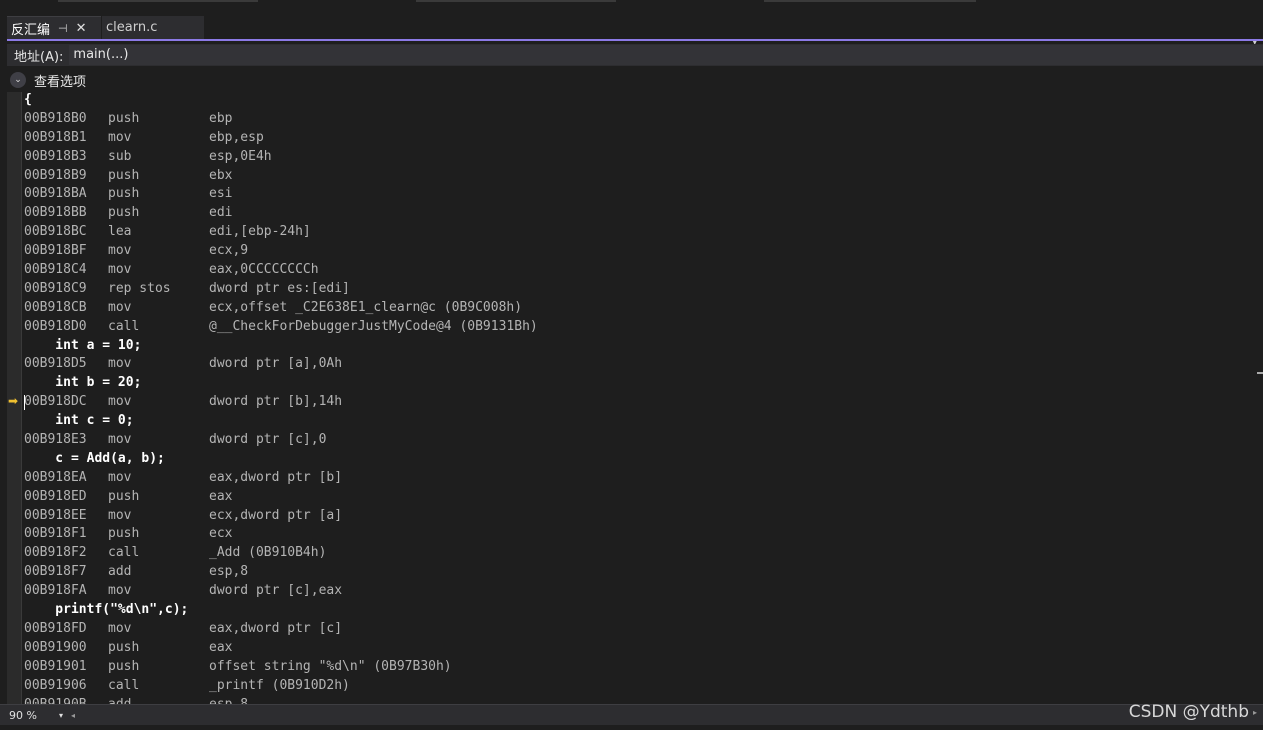  I want to click on instruction-operands: dword ptr [c],eax, so click(276, 591).